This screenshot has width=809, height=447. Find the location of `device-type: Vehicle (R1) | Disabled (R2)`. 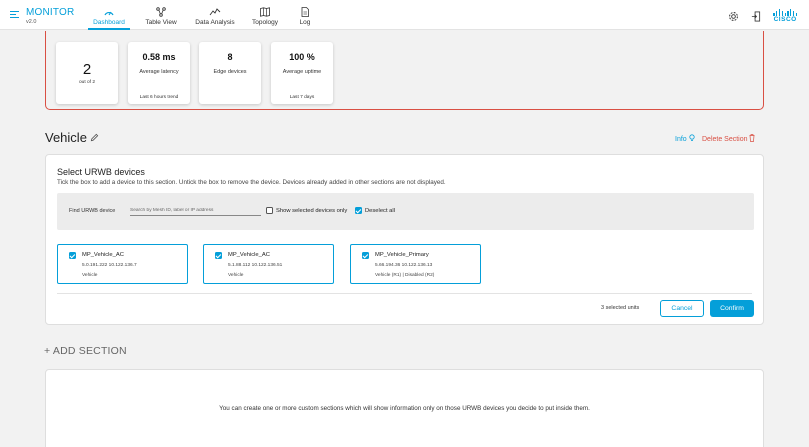

device-type: Vehicle (R1) | Disabled (R2) is located at coordinates (405, 275).